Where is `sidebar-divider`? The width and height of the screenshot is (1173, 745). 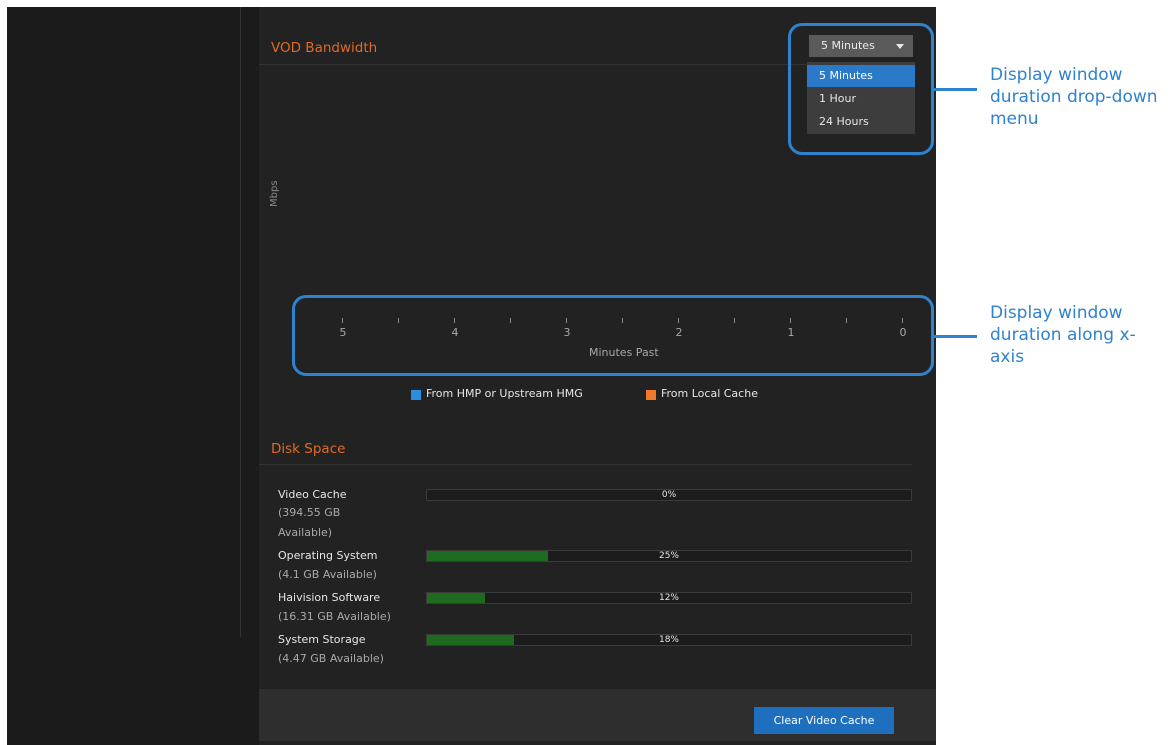 sidebar-divider is located at coordinates (240, 322).